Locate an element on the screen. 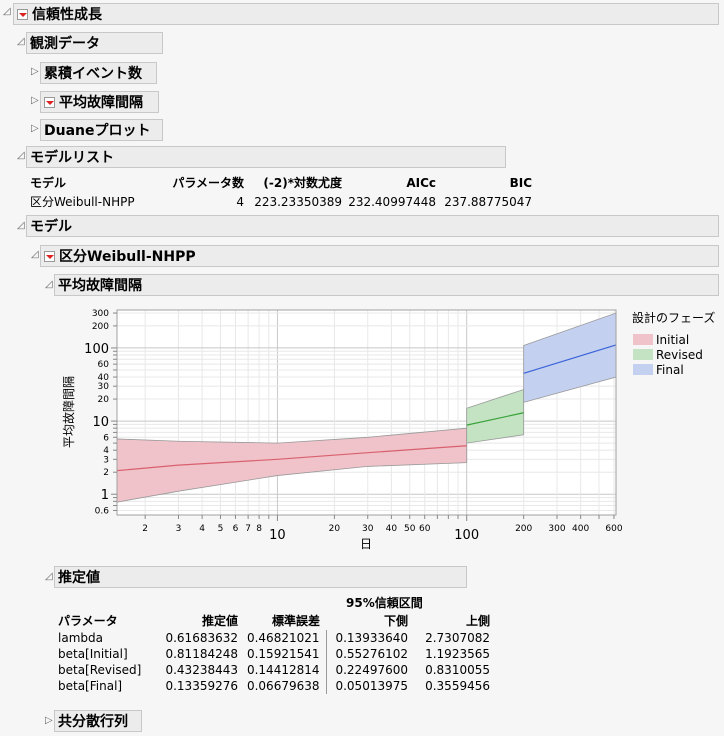  cell: 0.43238443 is located at coordinates (201, 670).